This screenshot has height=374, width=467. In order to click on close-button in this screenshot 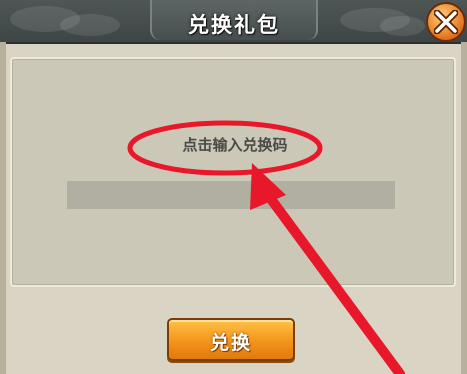, I will do `click(446, 22)`.